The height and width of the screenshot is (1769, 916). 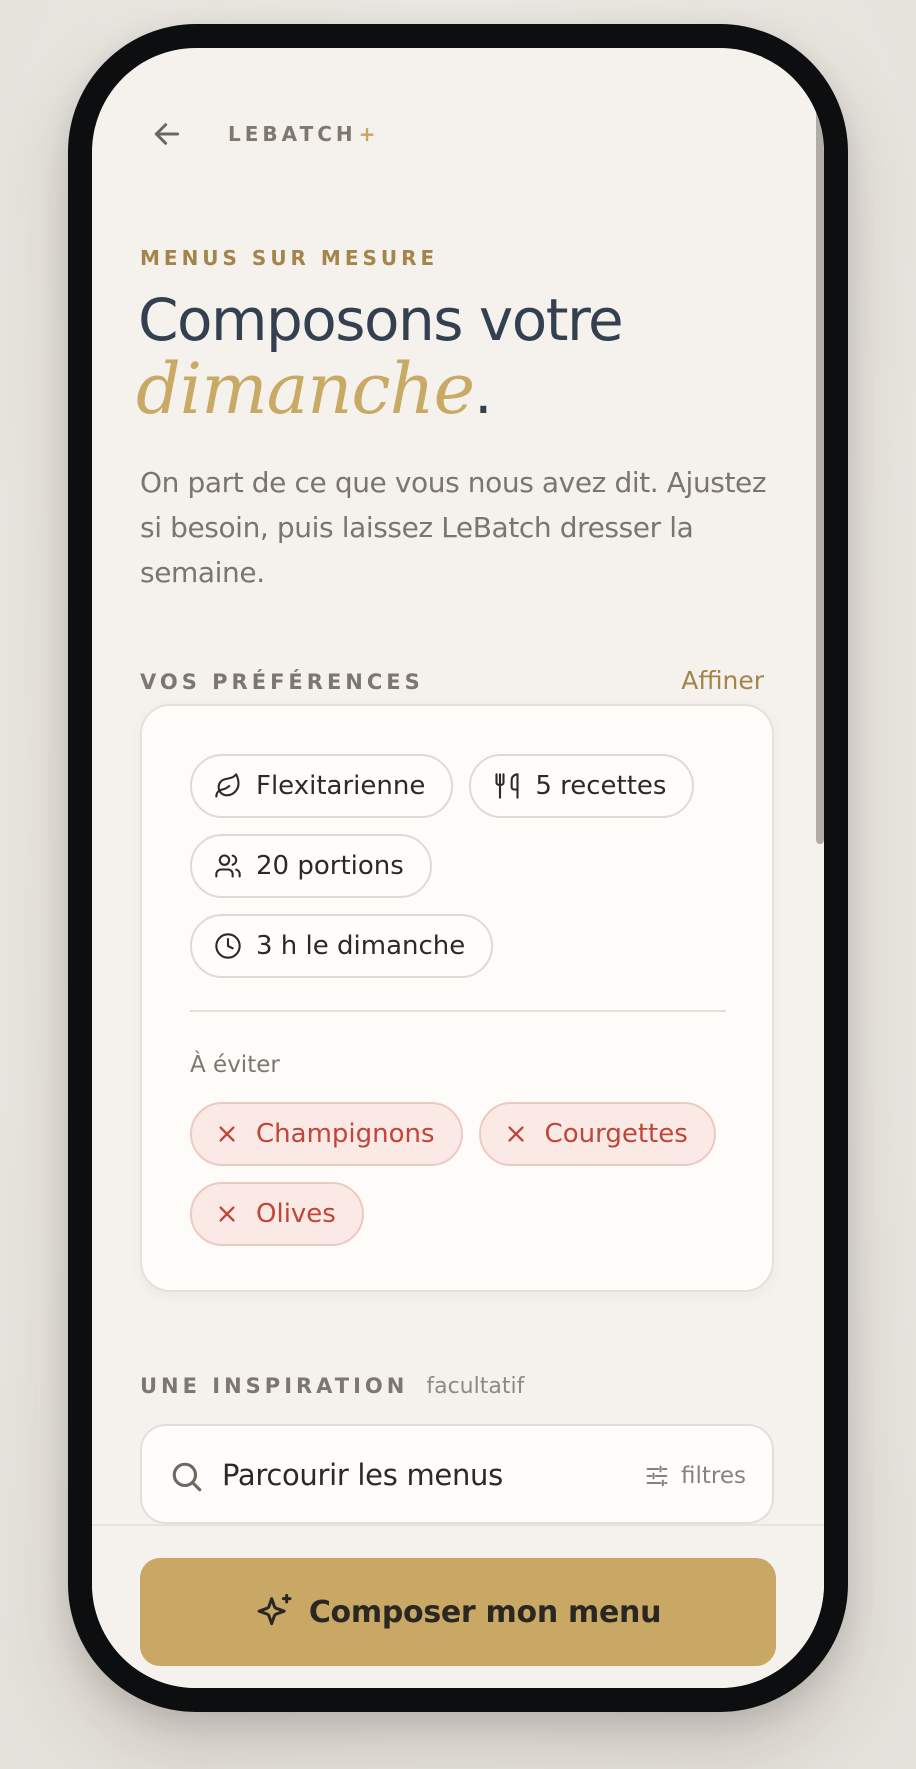 I want to click on top-bar: LEBATCH +, so click(x=259, y=134).